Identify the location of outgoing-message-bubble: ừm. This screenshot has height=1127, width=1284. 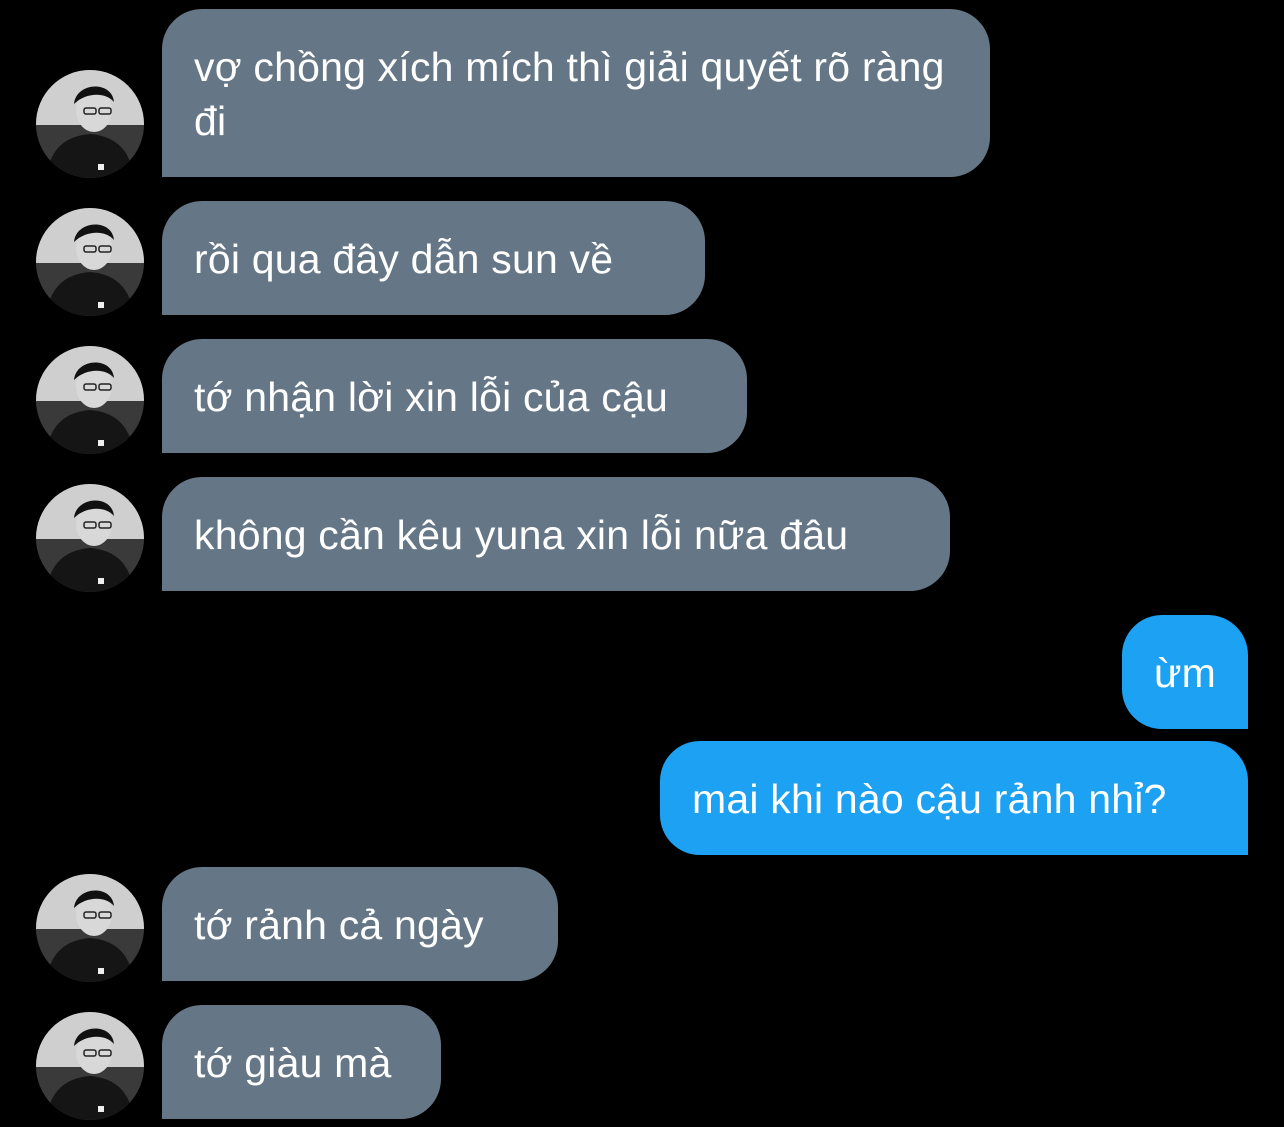
(1185, 672).